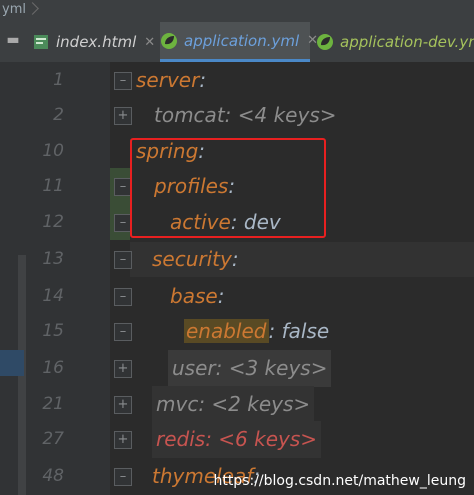  What do you see at coordinates (13, 42) in the screenshot?
I see `tab-list-menu-icon: ▬` at bounding box center [13, 42].